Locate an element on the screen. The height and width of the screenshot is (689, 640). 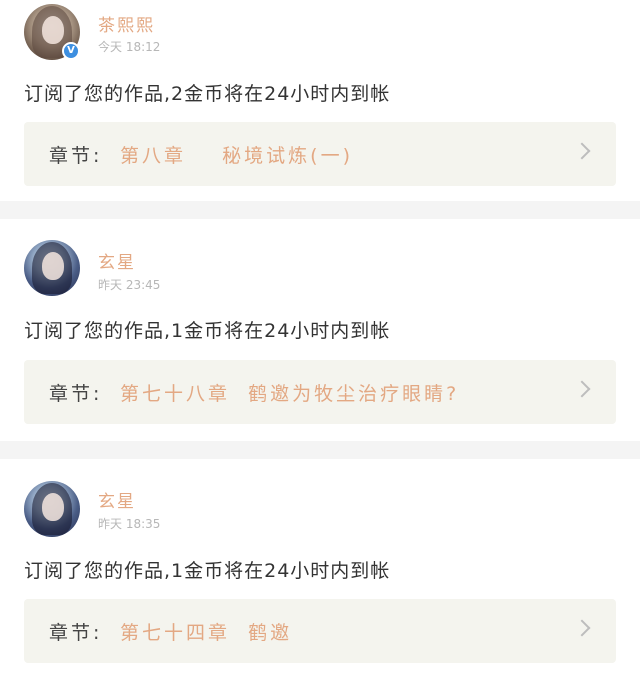
chapter-link: 章节: 第七十四章 鹤邀 is located at coordinates (320, 631).